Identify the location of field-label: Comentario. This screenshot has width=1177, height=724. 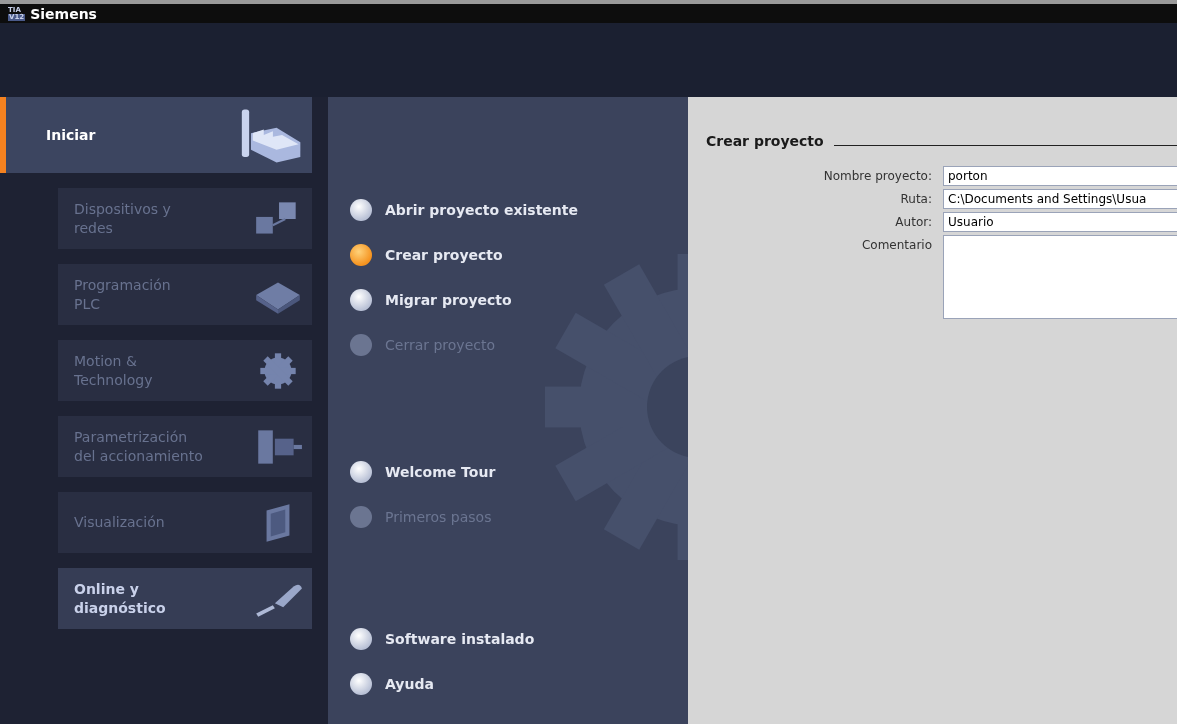
(896, 244).